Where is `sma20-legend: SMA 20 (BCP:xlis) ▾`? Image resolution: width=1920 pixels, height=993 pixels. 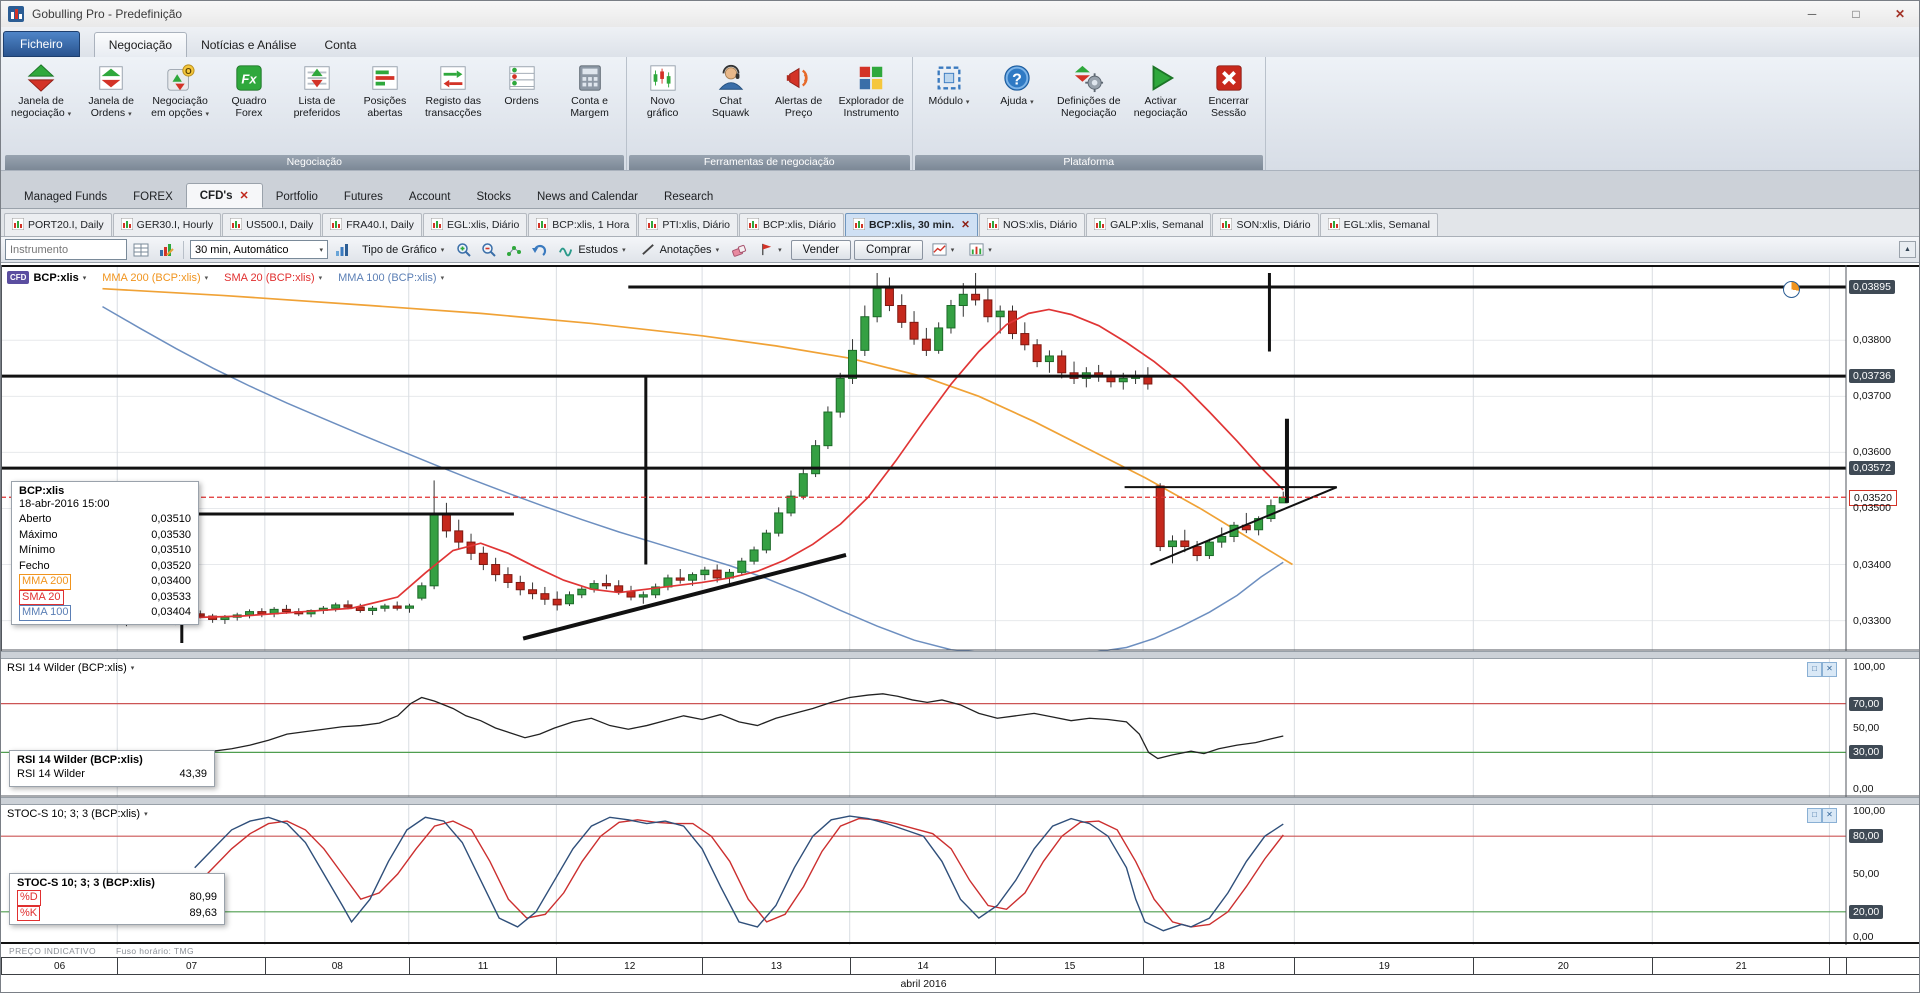
sma20-legend: SMA 20 (BCP:xlis) ▾ is located at coordinates (273, 278).